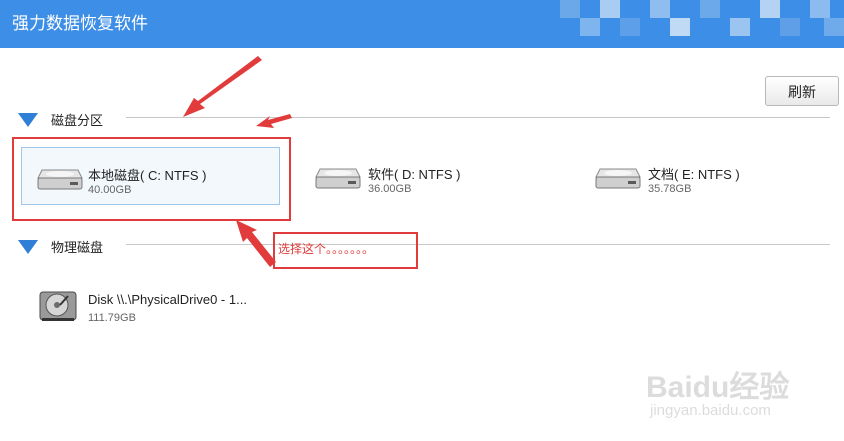 This screenshot has width=844, height=441. Describe the element at coordinates (718, 387) in the screenshot. I see `watermark-logo: Baidu经验` at that location.